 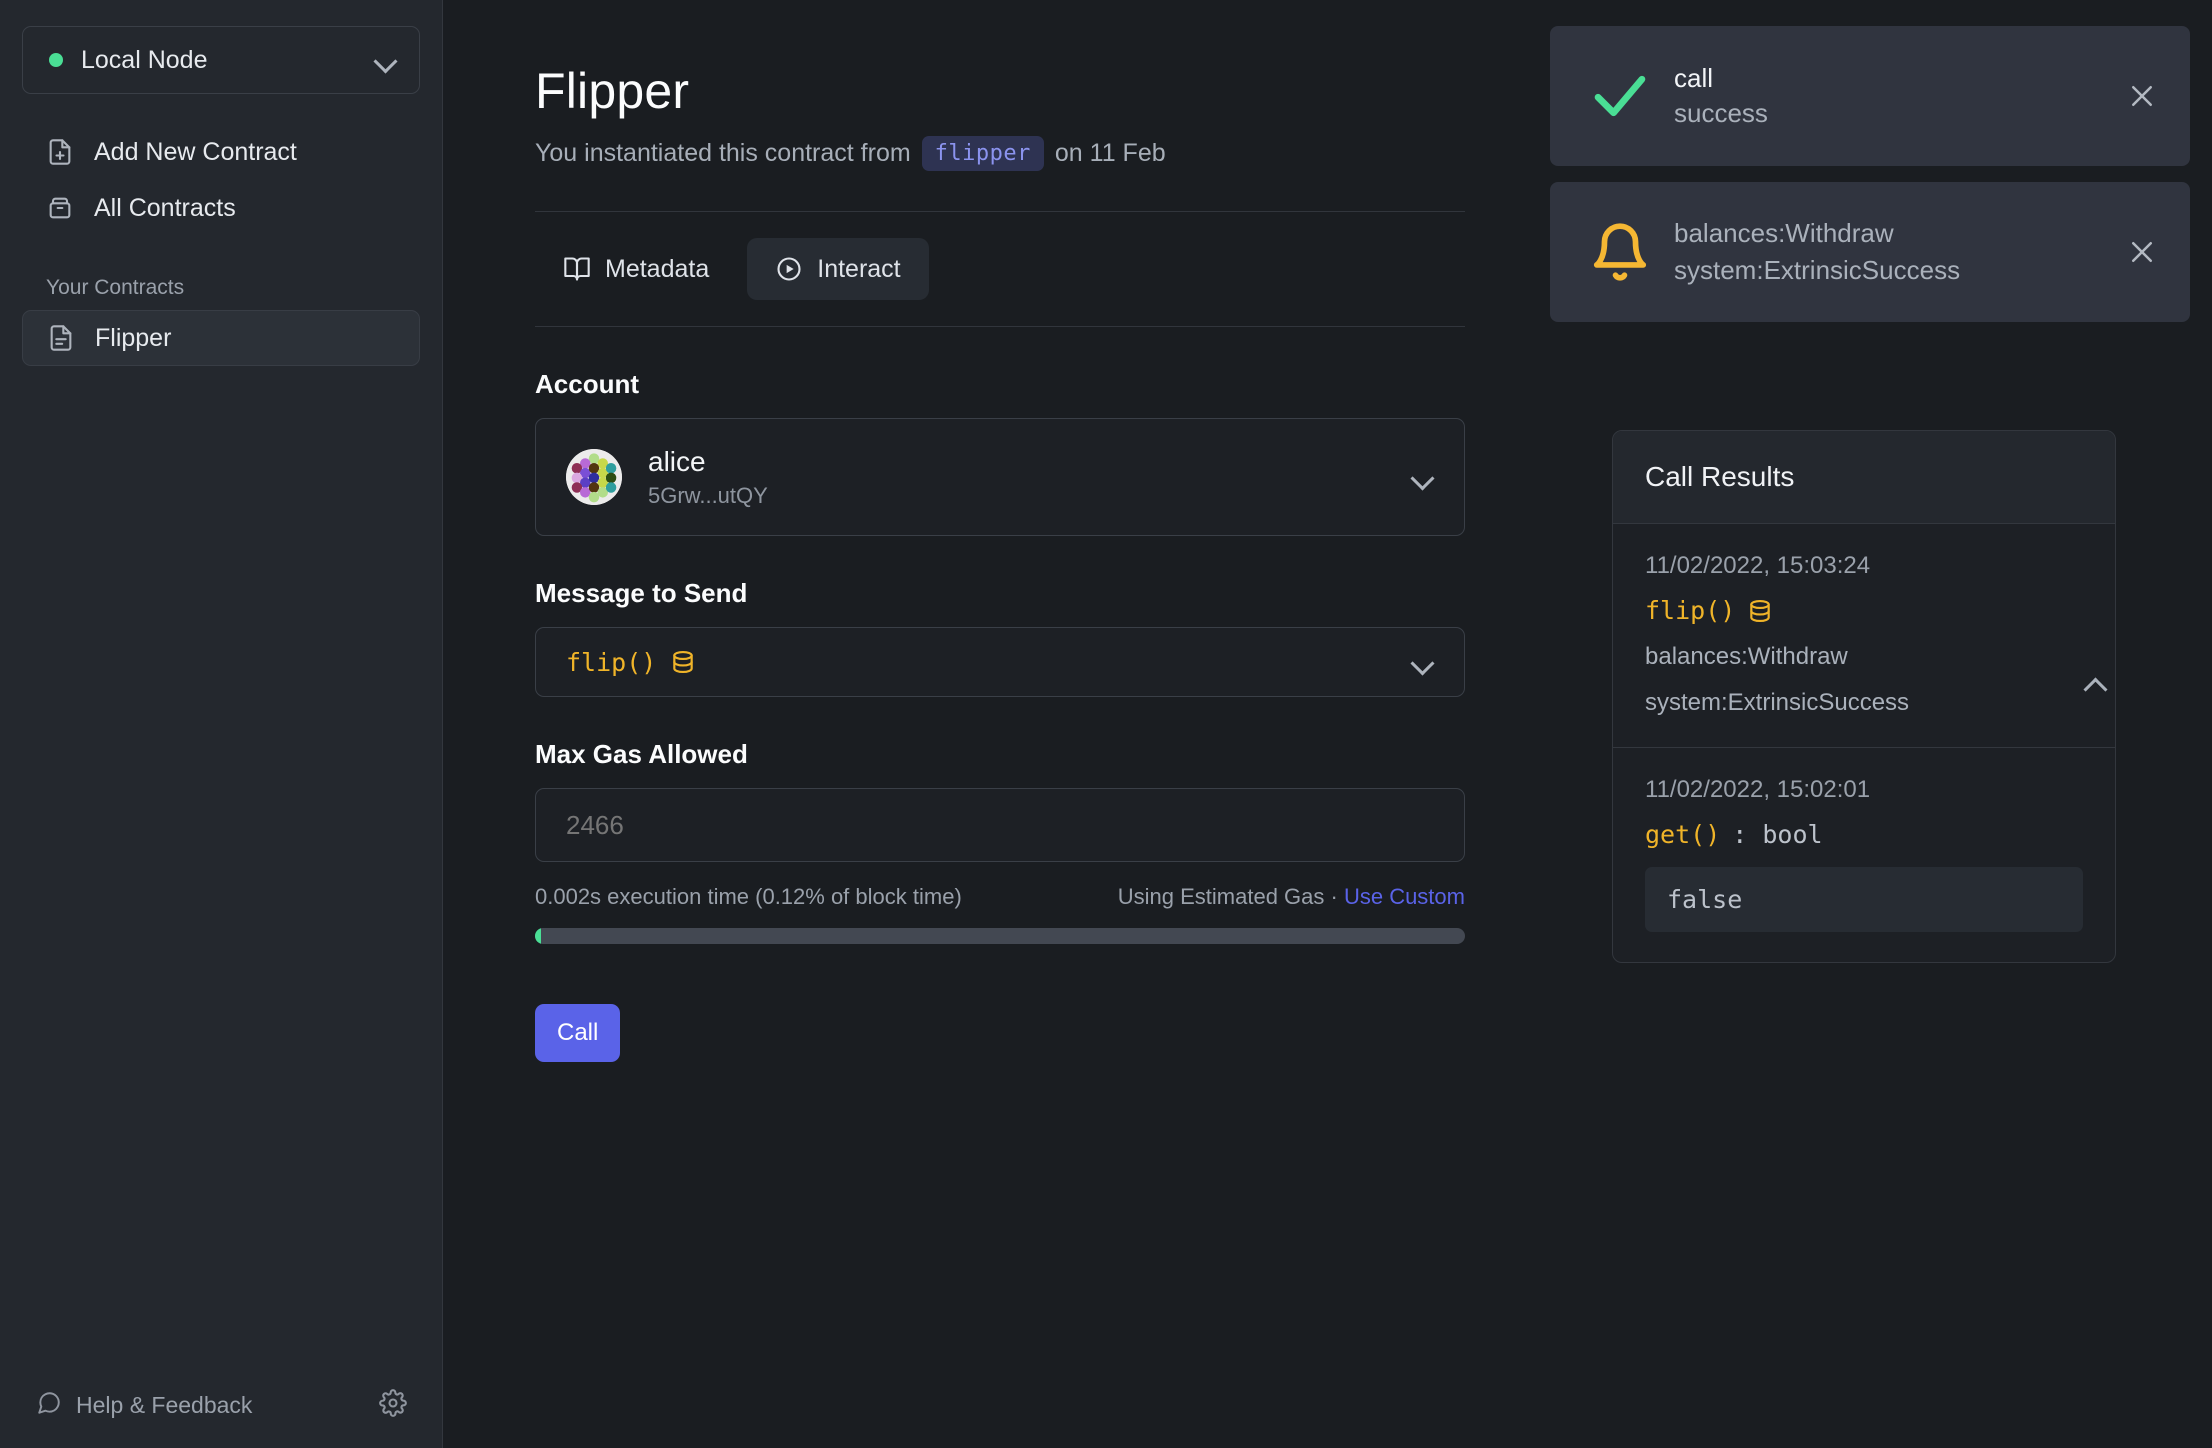 What do you see at coordinates (1110, 153) in the screenshot?
I see `subtitle-suffix: on 11 Feb` at bounding box center [1110, 153].